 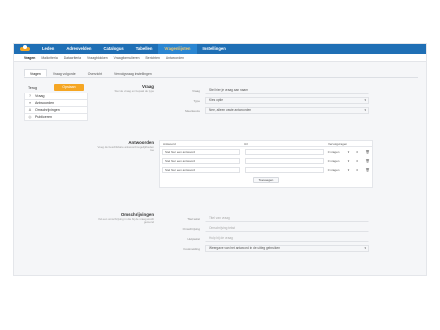 I want to click on field-label: Hulptekst, so click(x=193, y=238).